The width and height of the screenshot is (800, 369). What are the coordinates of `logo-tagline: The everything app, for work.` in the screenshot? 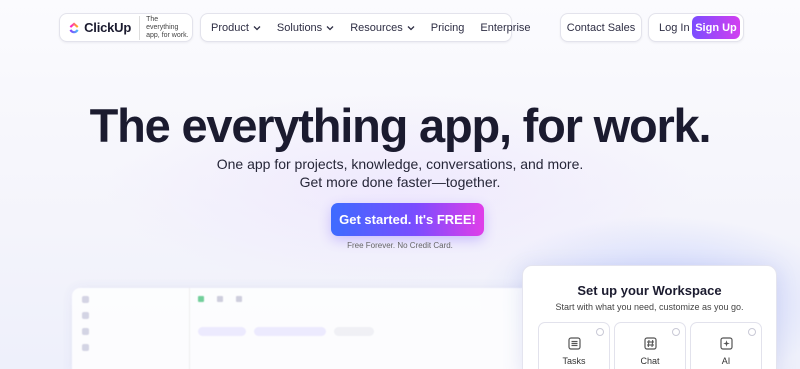 It's located at (165, 27).